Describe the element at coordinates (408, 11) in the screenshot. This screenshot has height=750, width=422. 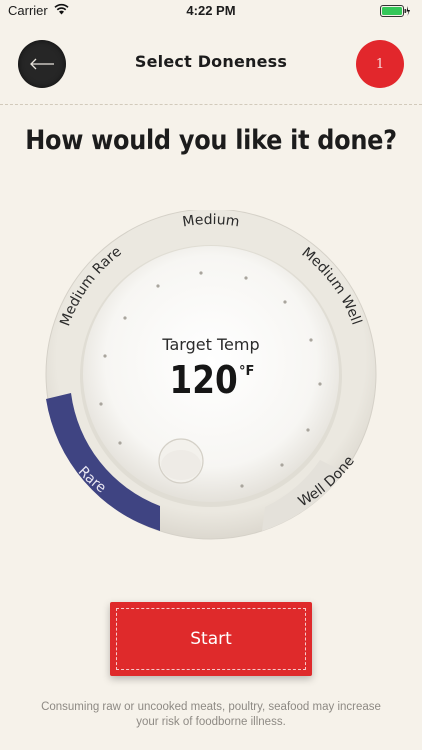
I see `charging-icon` at that location.